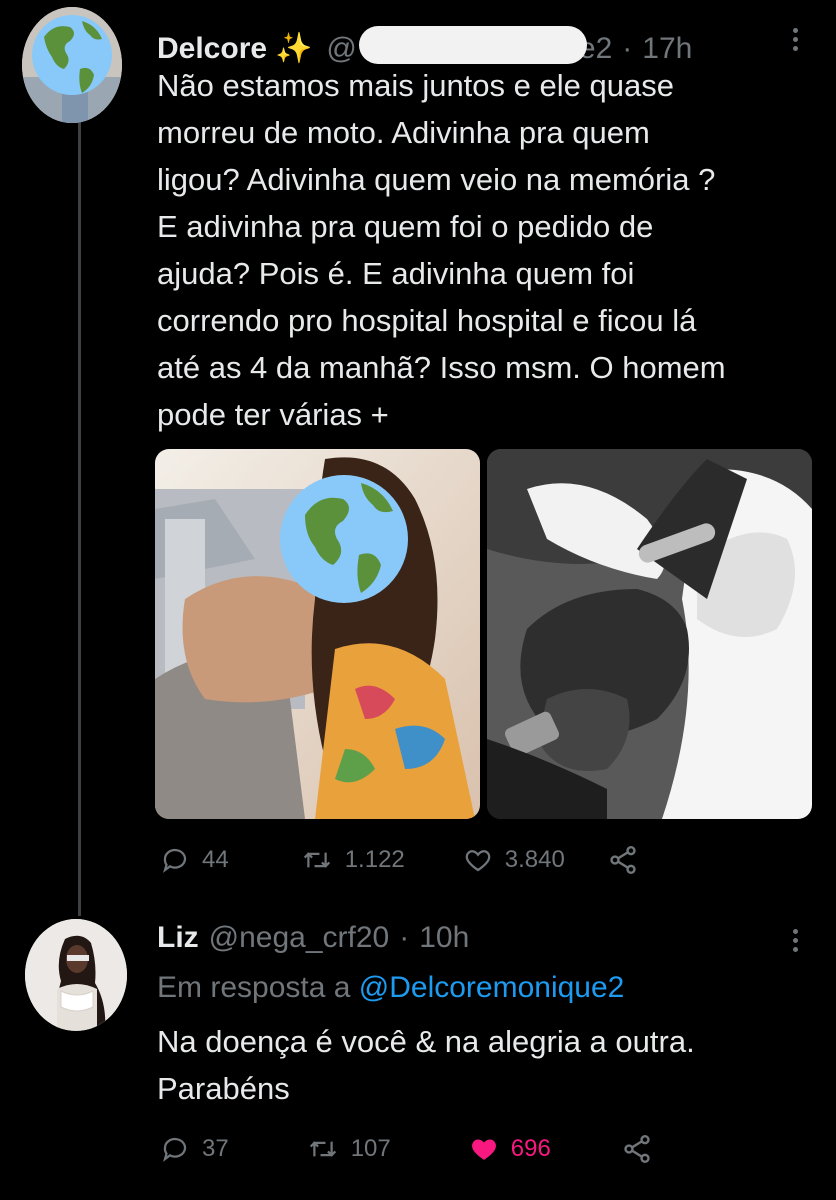 The height and width of the screenshot is (1200, 836). I want to click on reply-button: 37, so click(194, 1149).